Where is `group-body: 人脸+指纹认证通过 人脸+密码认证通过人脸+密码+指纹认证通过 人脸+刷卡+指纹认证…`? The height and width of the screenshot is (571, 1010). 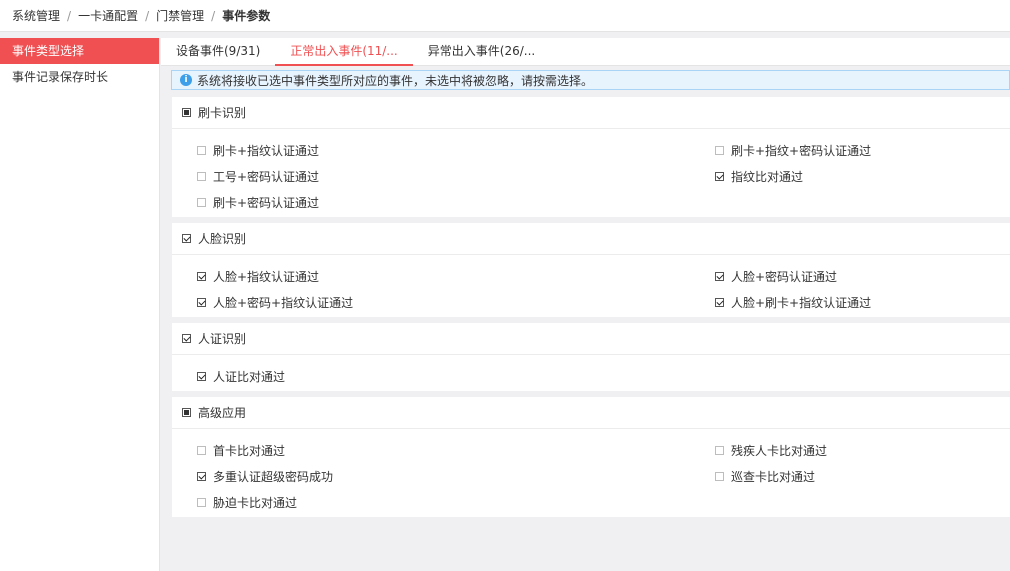
group-body: 人脸+指纹认证通过 人脸+密码认证通过人脸+密码+指纹认证通过 人脸+刷卡+指纹认证… is located at coordinates (591, 286).